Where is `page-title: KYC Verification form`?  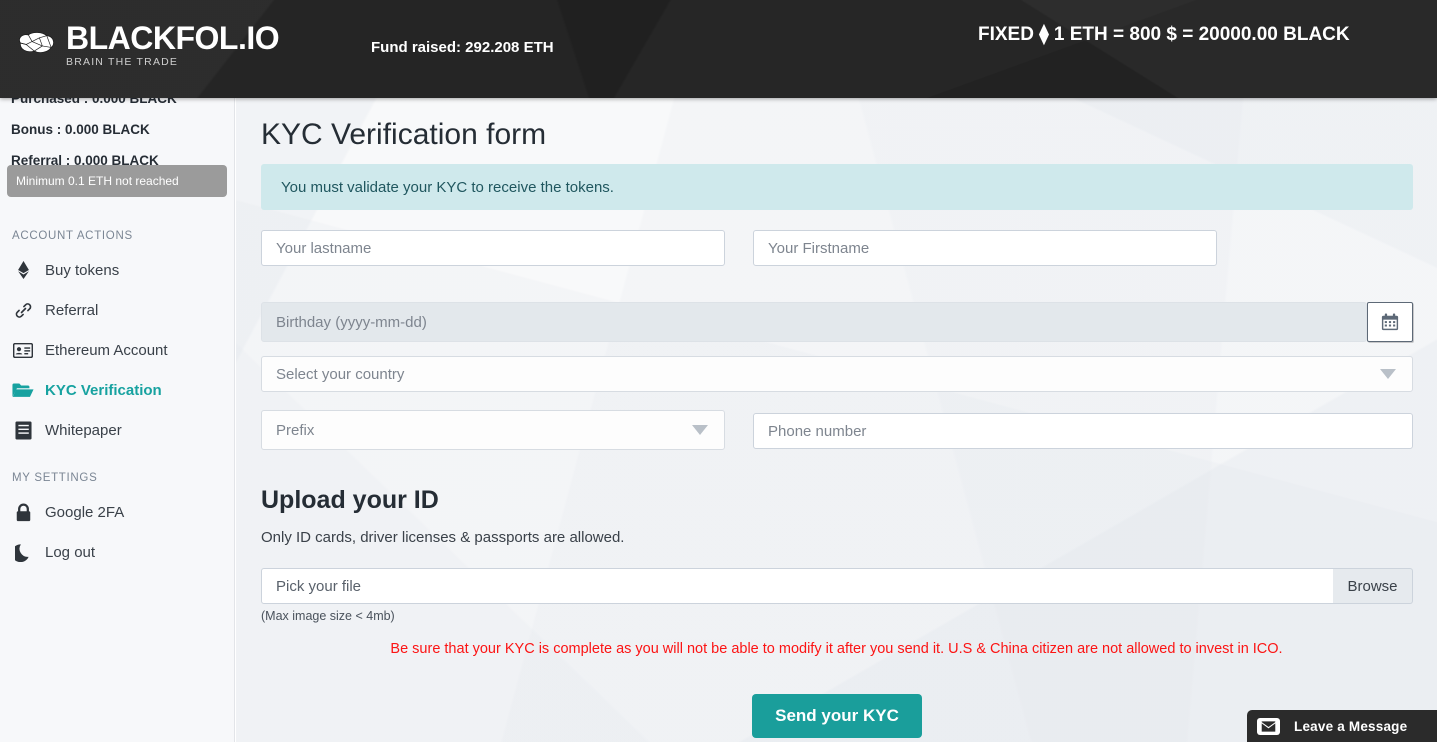 page-title: KYC Verification form is located at coordinates (404, 134).